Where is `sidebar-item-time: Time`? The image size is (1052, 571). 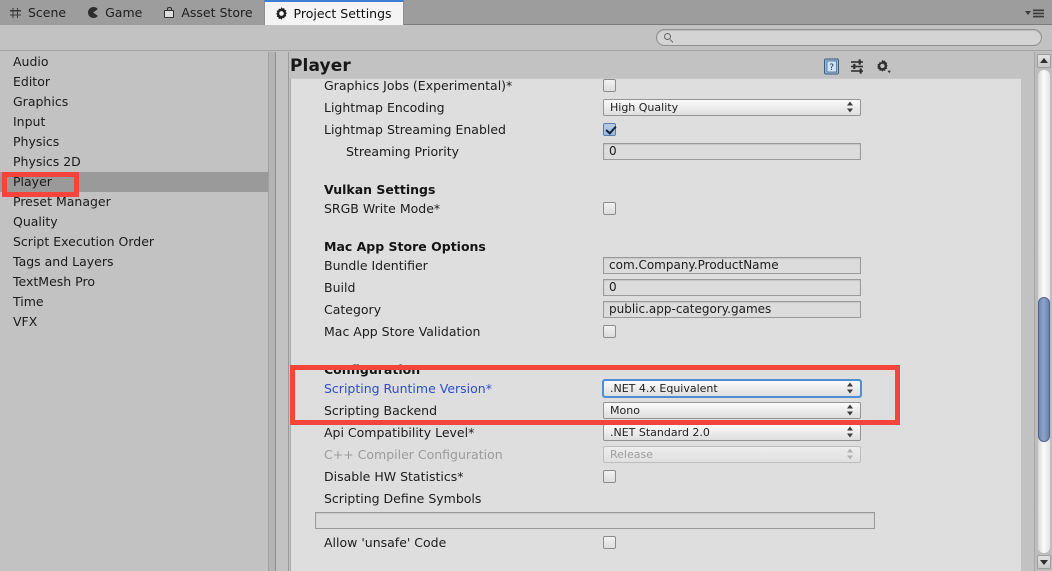
sidebar-item-time: Time is located at coordinates (137, 302).